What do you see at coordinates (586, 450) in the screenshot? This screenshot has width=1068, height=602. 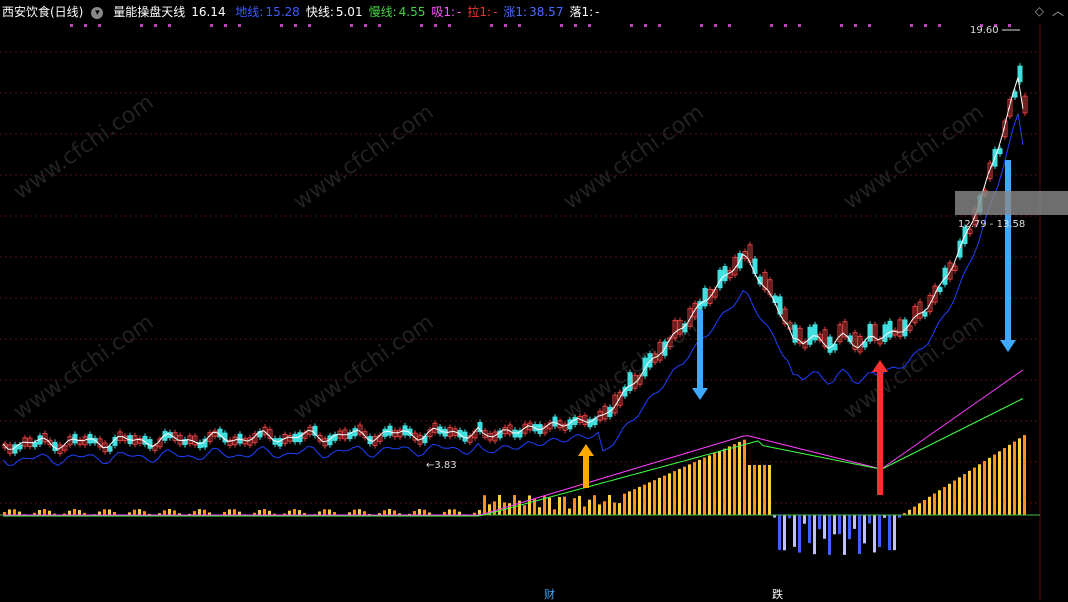 I see `orange-up-arrow-icon` at bounding box center [586, 450].